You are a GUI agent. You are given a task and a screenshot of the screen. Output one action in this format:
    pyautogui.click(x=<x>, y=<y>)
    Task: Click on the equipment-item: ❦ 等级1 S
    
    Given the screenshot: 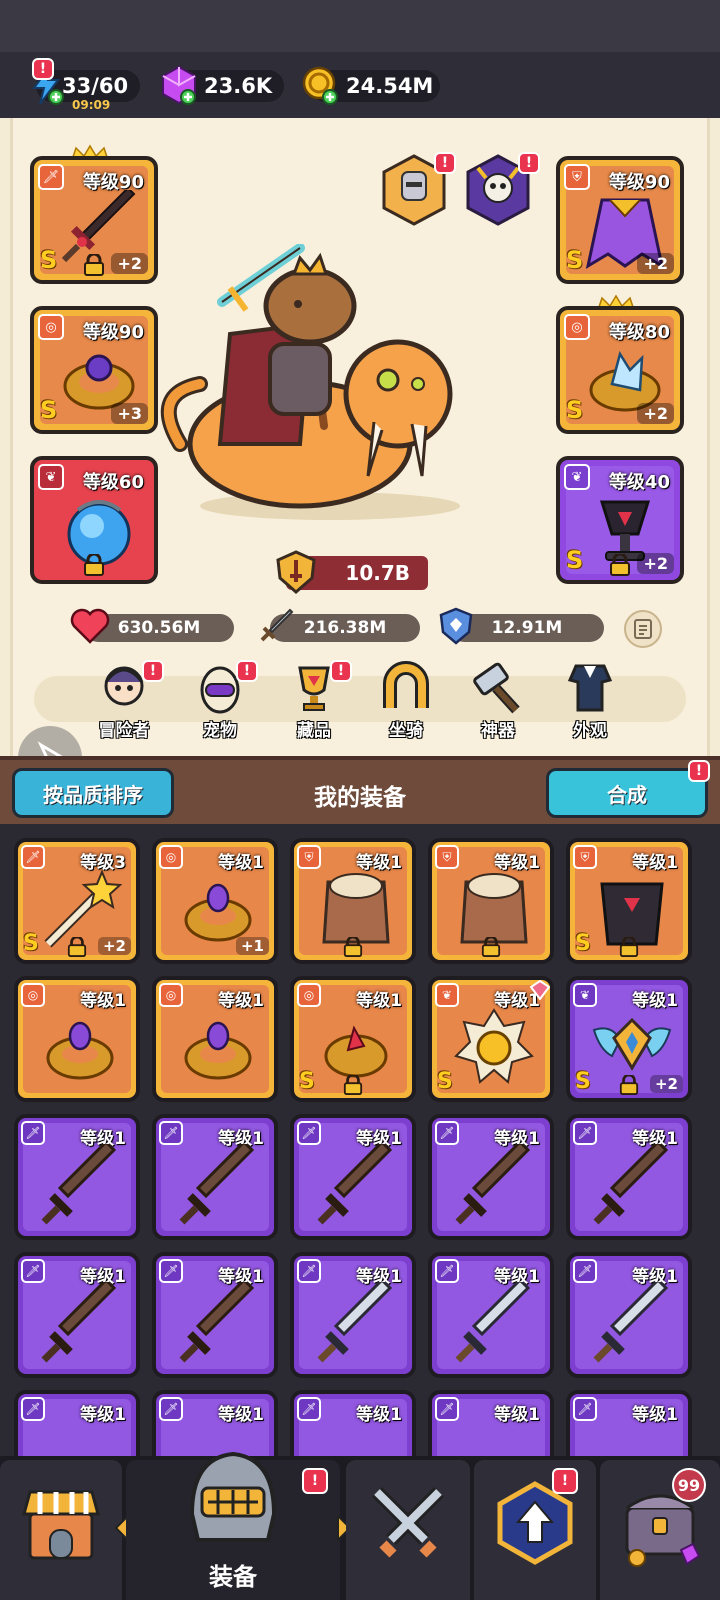 What is the action you would take?
    pyautogui.click(x=491, y=1039)
    